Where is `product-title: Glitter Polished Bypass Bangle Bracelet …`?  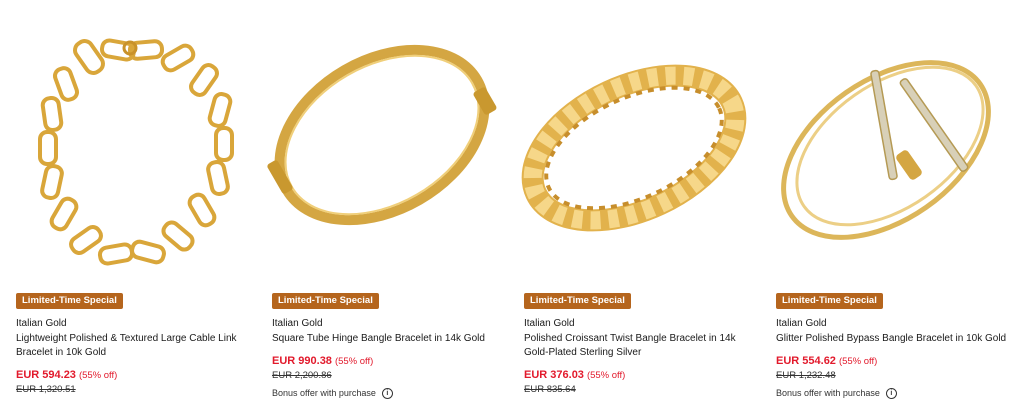
product-title: Glitter Polished Bypass Bangle Bracelet … is located at coordinates (892, 339).